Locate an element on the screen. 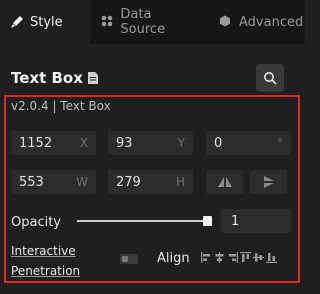  rotation-value: 0 is located at coordinates (218, 143).